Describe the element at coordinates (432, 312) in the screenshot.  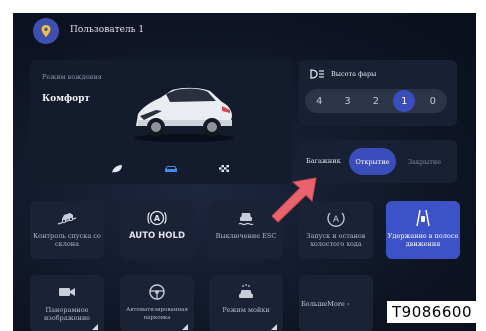
I see `document-code-label: T9086600` at that location.